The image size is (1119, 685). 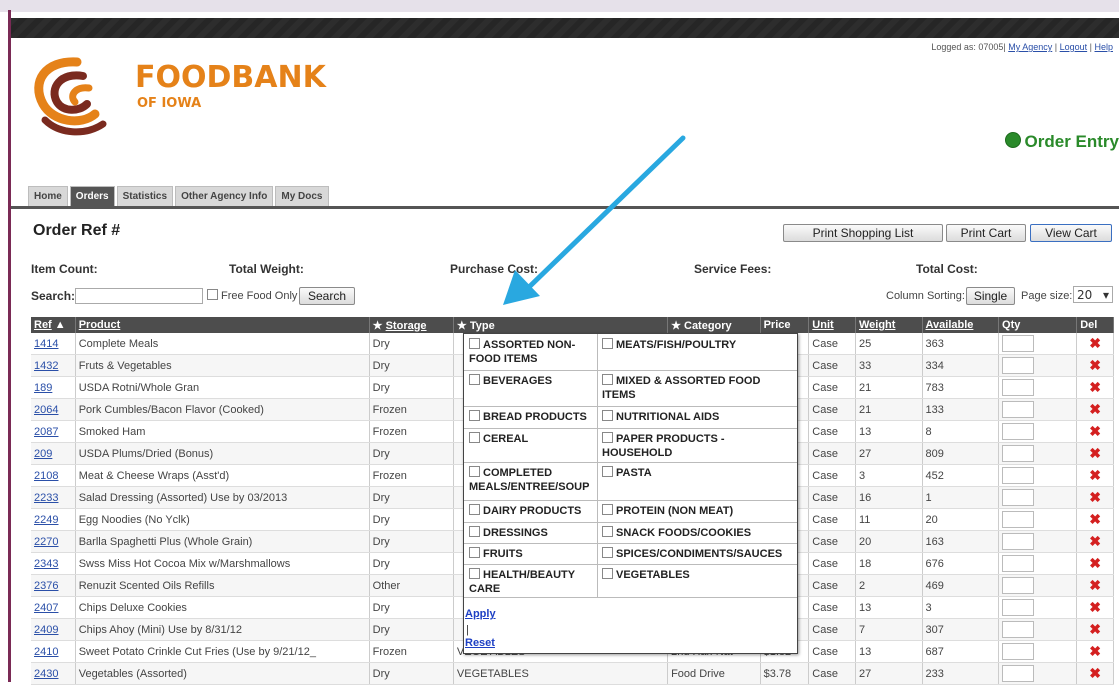 I want to click on ref-link: 2343, so click(x=46, y=564).